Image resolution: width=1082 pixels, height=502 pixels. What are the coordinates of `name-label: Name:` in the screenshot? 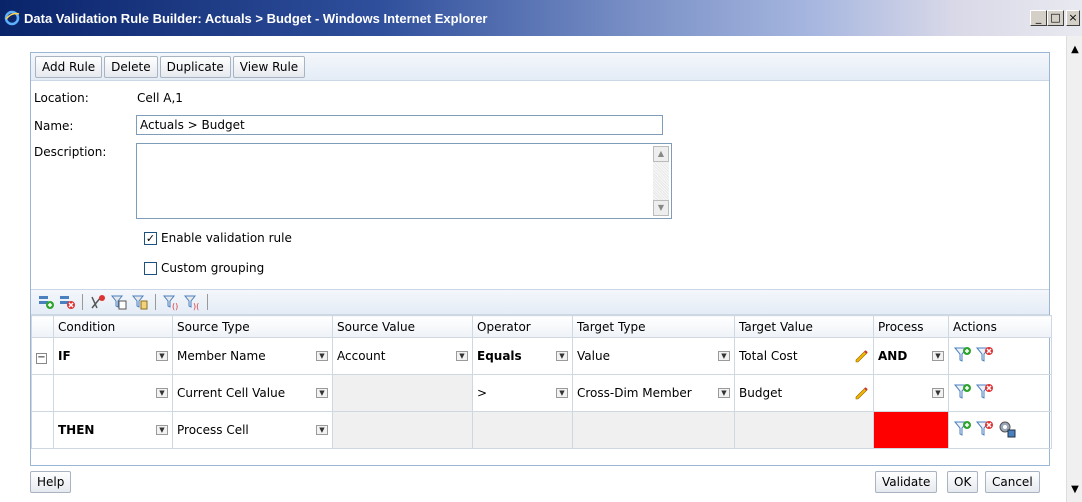 It's located at (54, 126).